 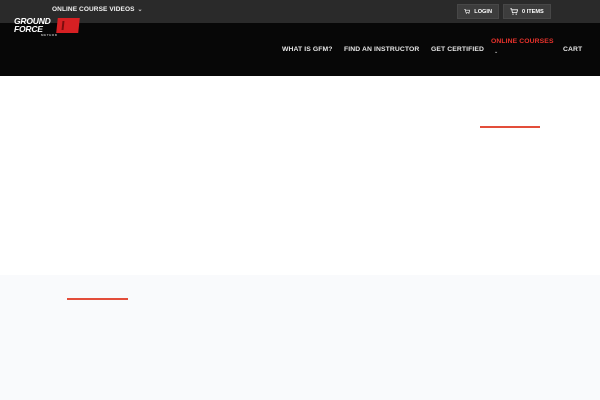 What do you see at coordinates (68, 25) in the screenshot?
I see `logo-badge` at bounding box center [68, 25].